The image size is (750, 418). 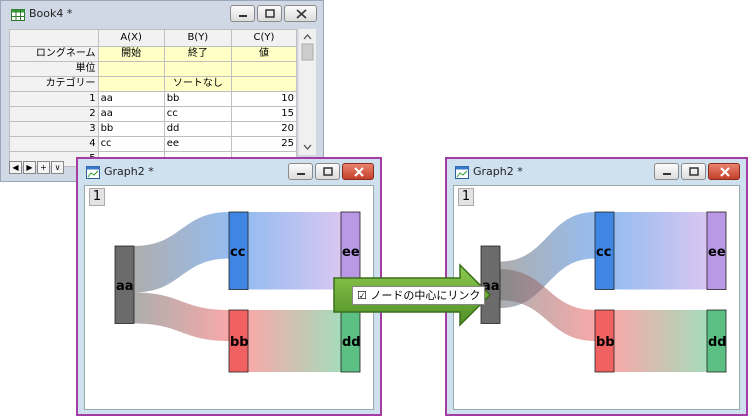 I want to click on link-aa-cc, so click(x=181, y=252).